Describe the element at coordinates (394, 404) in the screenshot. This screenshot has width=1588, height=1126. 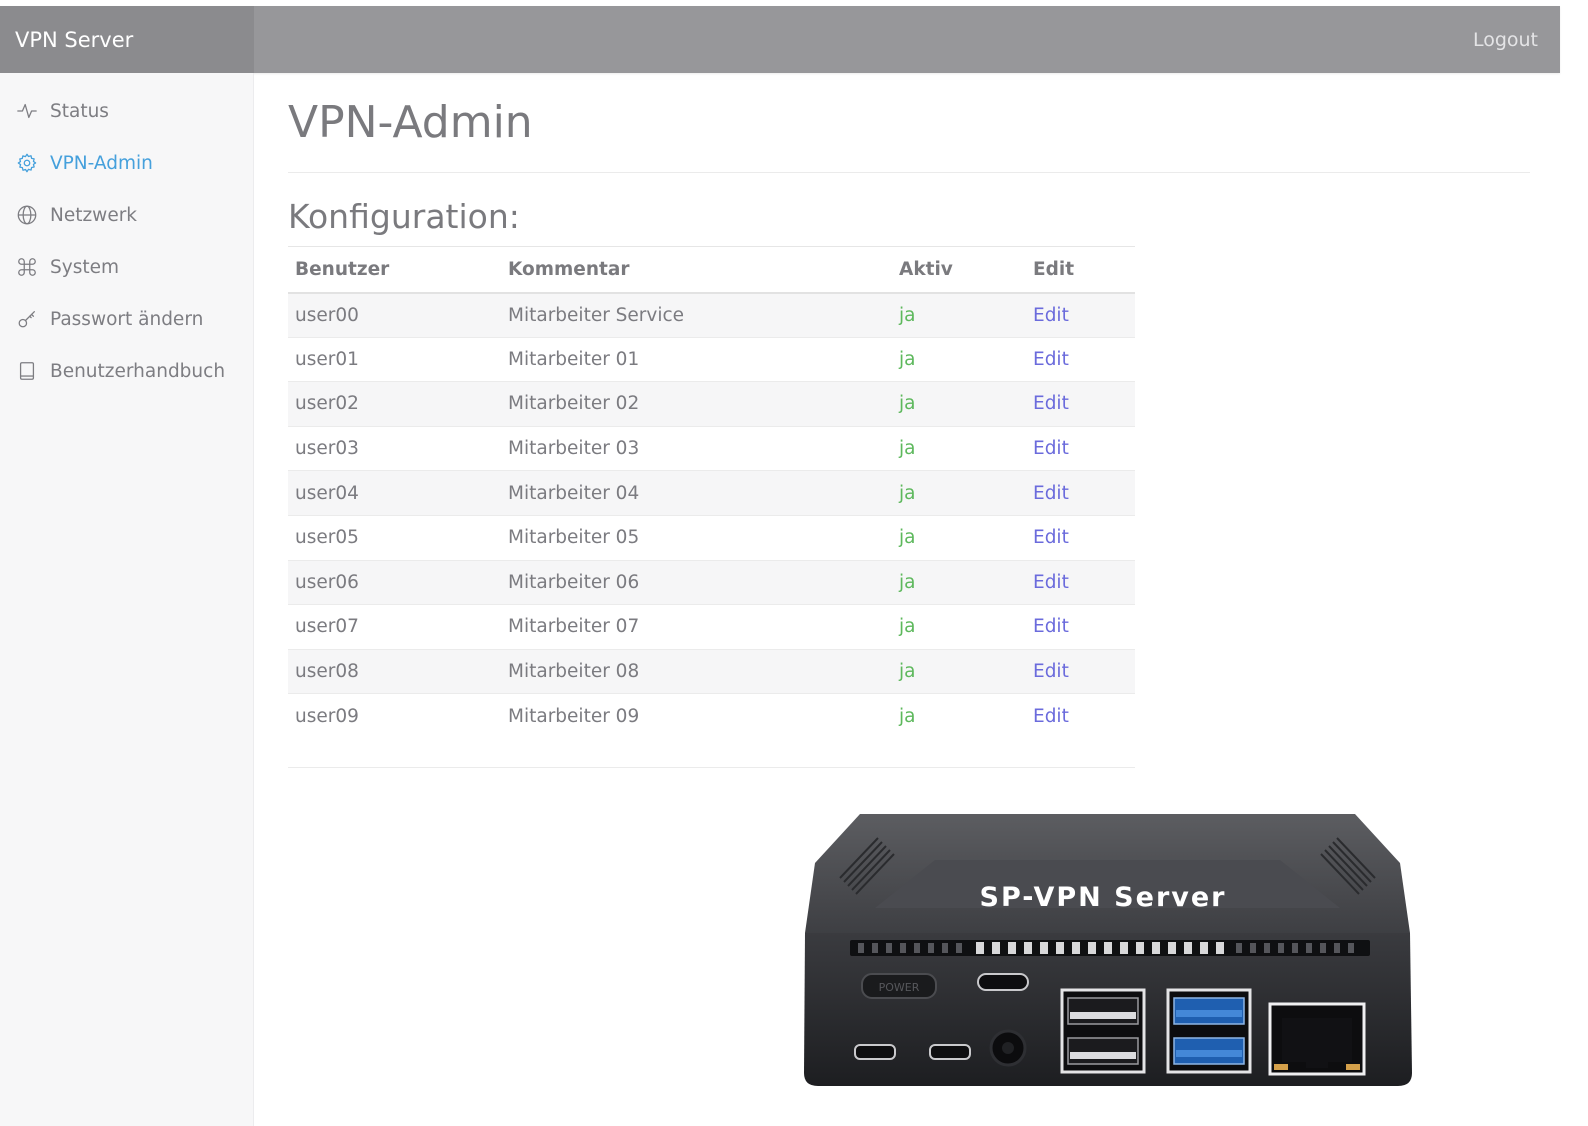
I see `cell-user: user02` at that location.